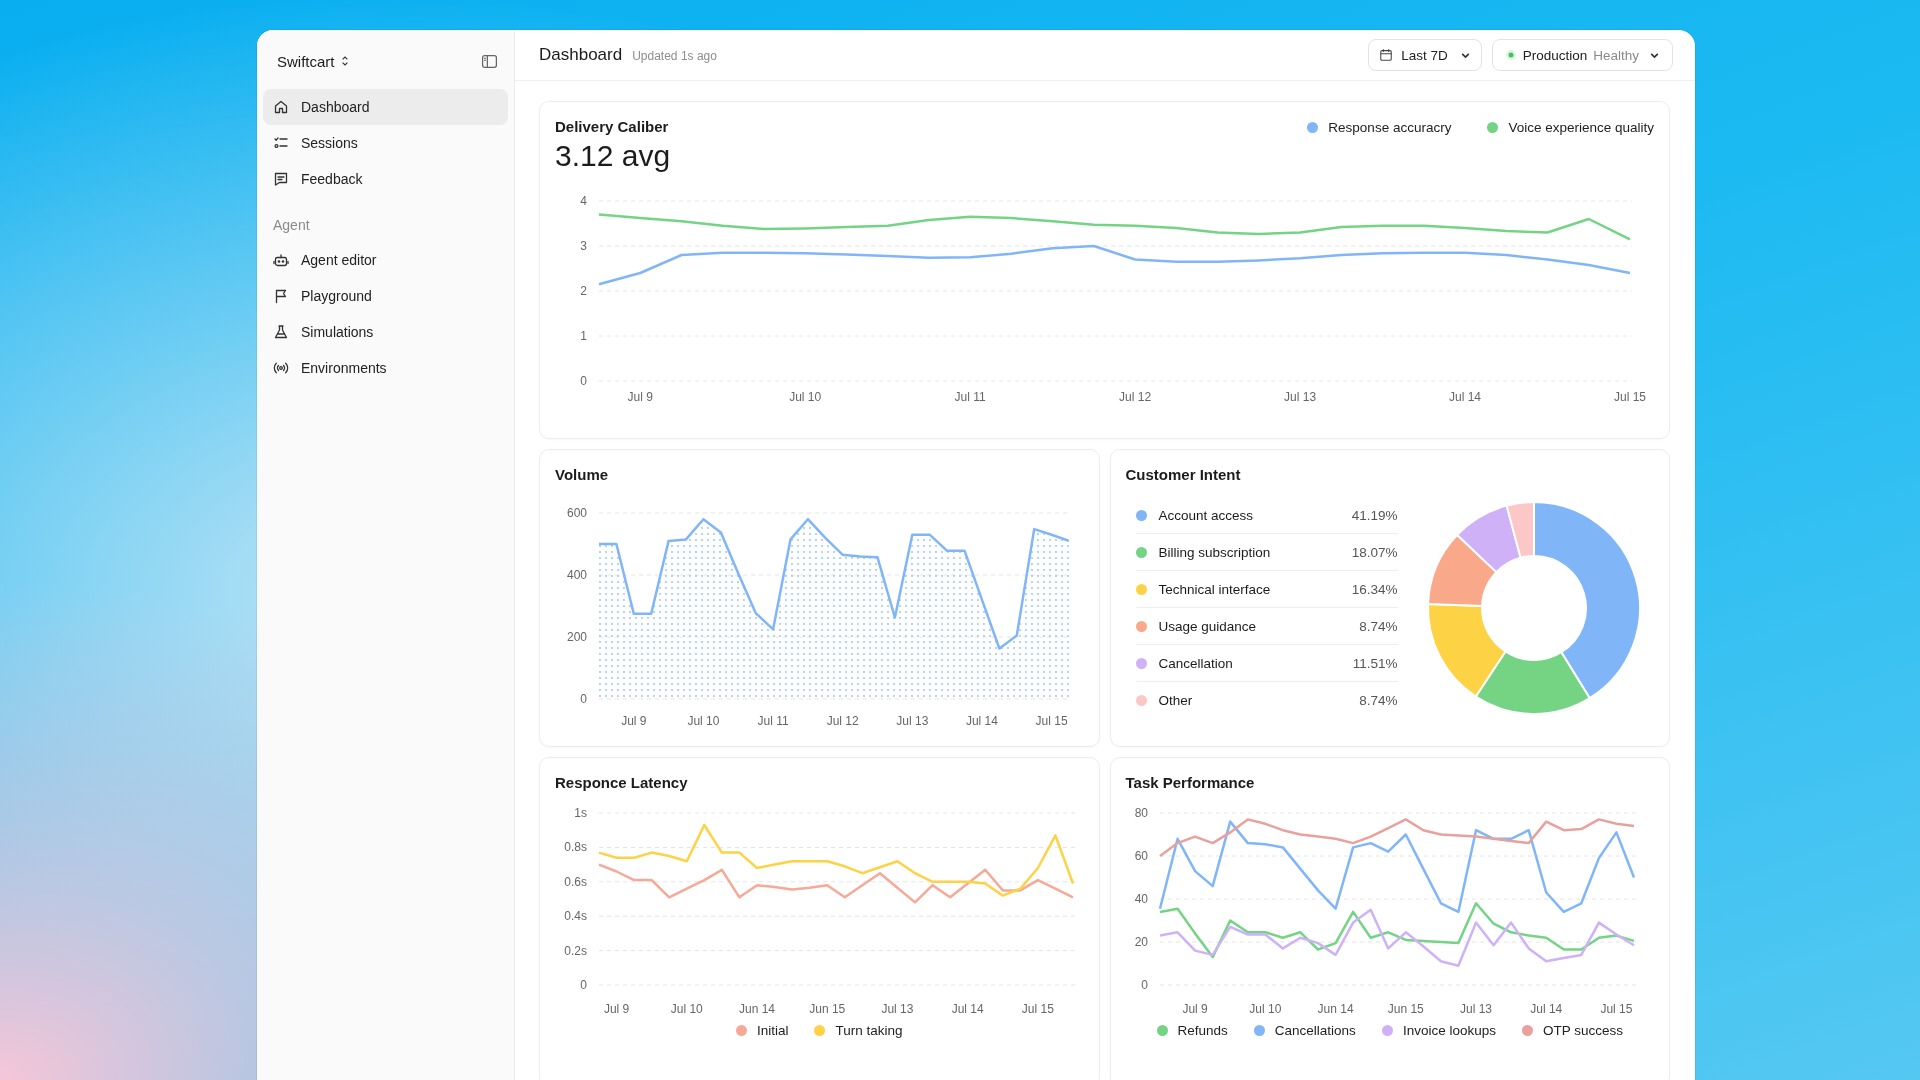  What do you see at coordinates (1374, 552) in the screenshot?
I see `intent-share: 18.07%` at bounding box center [1374, 552].